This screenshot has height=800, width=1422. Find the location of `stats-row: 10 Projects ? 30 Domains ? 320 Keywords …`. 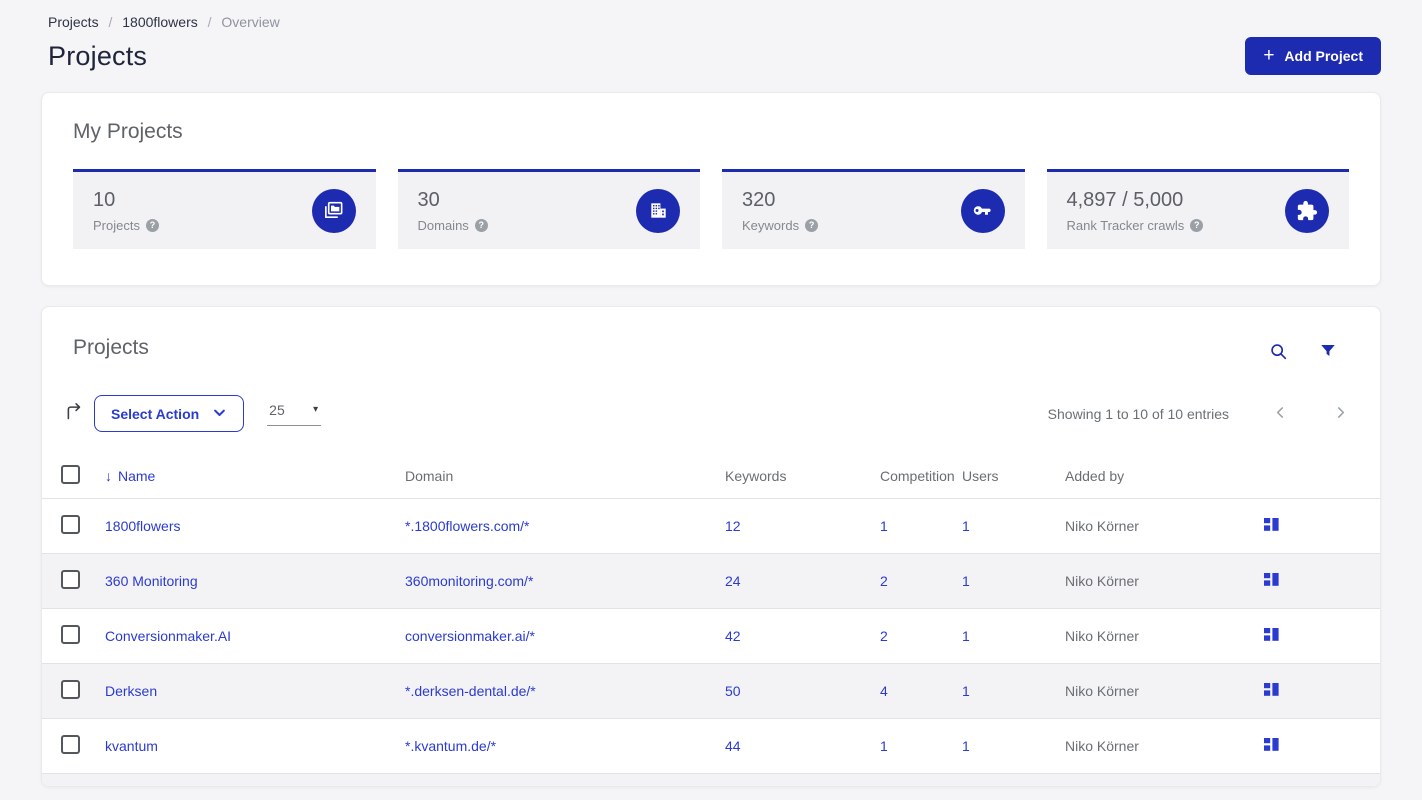

stats-row: 10 Projects ? 30 Domains ? 320 Keywords … is located at coordinates (711, 209).